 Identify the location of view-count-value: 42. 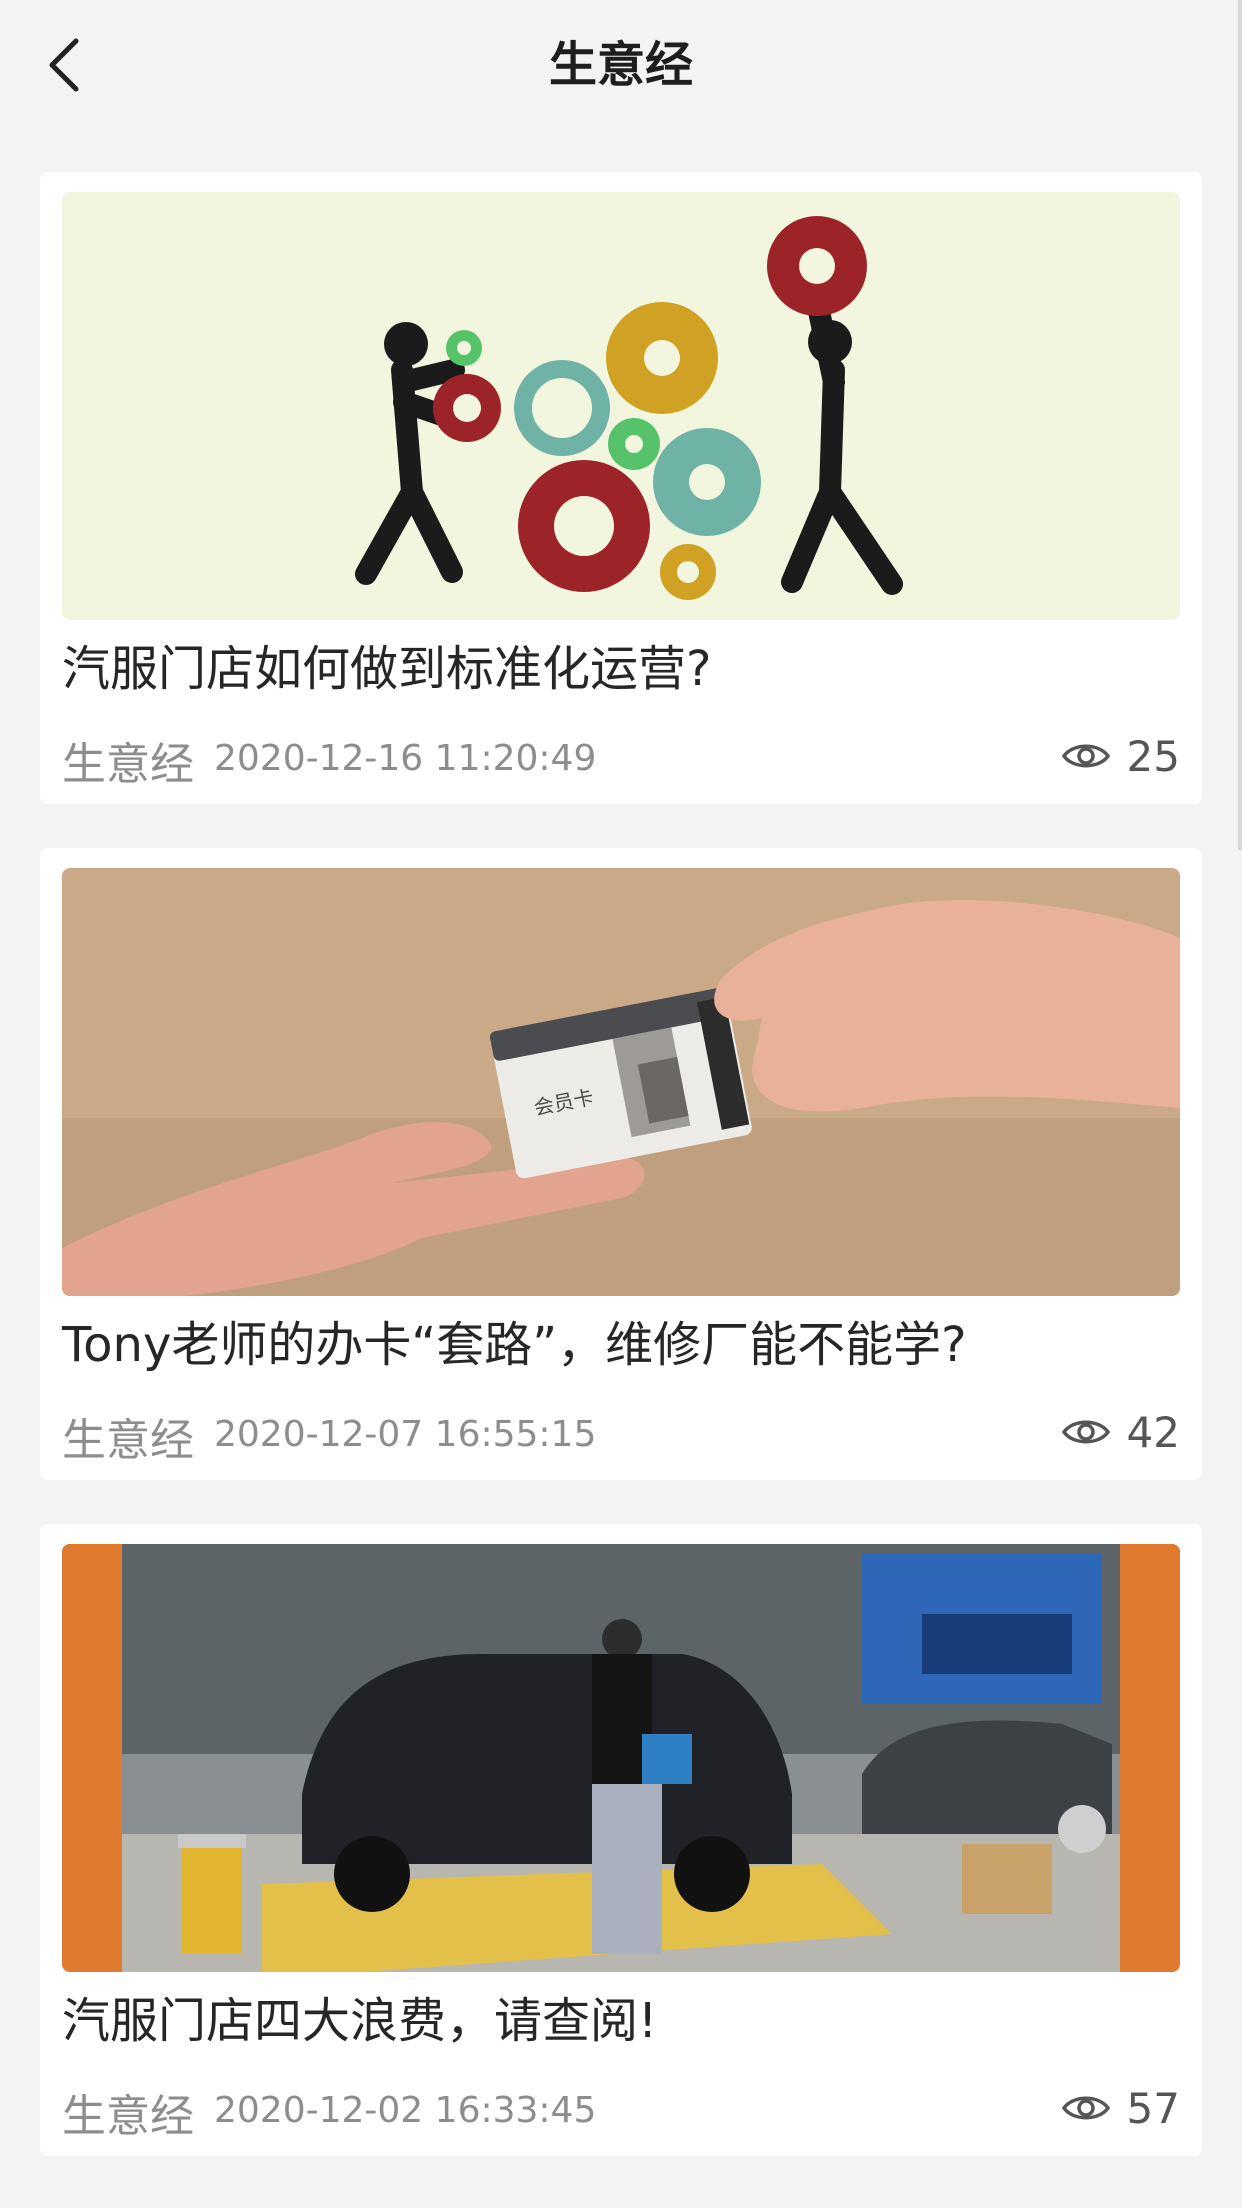
(1153, 1432).